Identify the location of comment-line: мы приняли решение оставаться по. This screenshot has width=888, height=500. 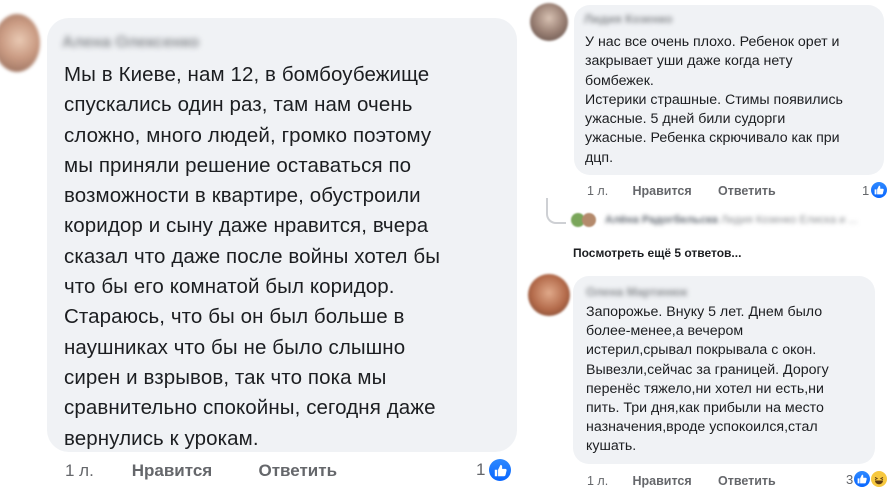
(238, 165).